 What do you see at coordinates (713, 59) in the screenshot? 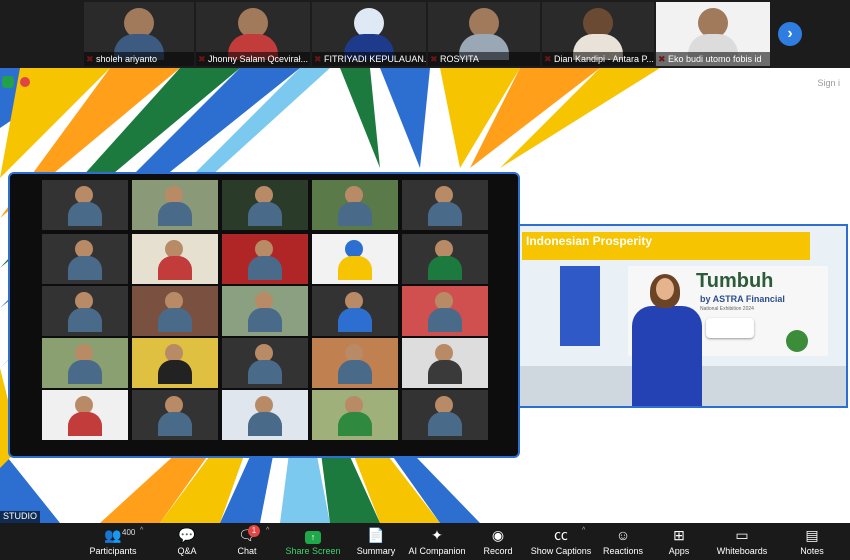
I see `participant-name: Eko budi utomo fobis id` at bounding box center [713, 59].